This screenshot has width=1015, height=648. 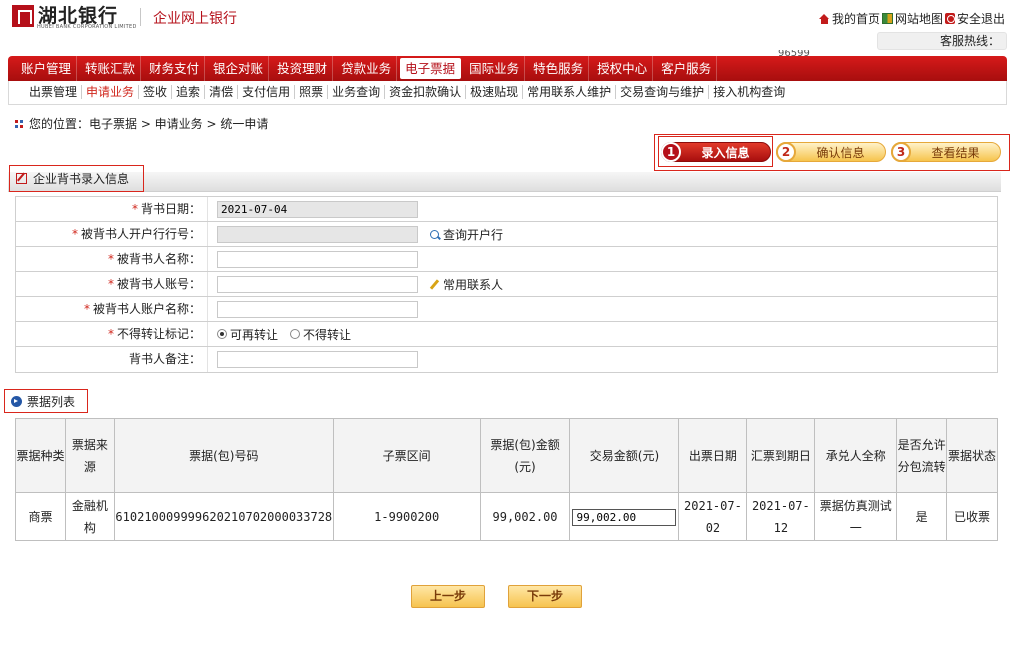 I want to click on endorse-date-field, so click(x=317, y=209).